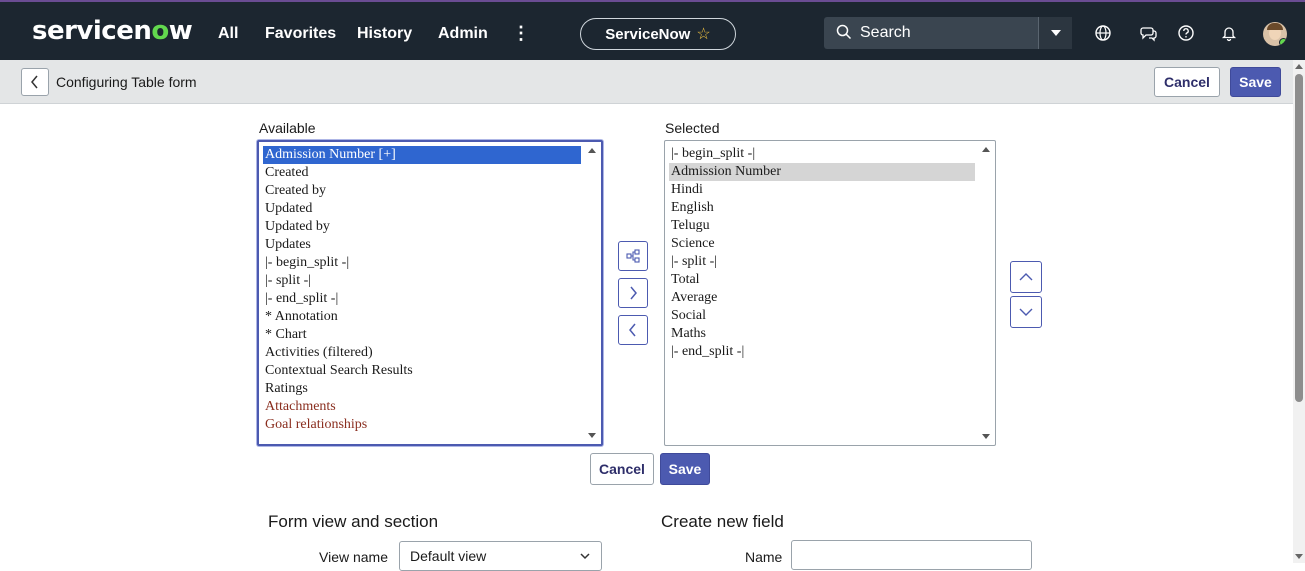 Image resolution: width=1305 pixels, height=571 pixels. Describe the element at coordinates (986, 436) in the screenshot. I see `selected-list-scroll-down` at that location.